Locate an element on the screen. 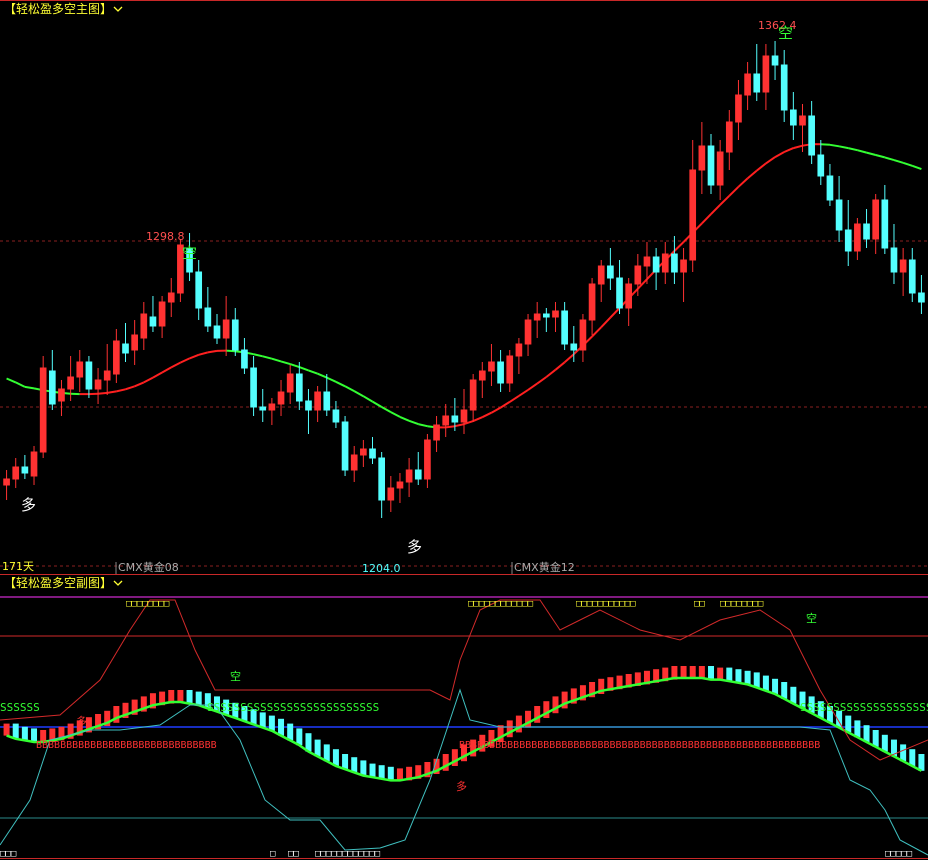 This screenshot has height=860, width=928. main-title: 【轻松盈多空主图】 is located at coordinates (58, 9).